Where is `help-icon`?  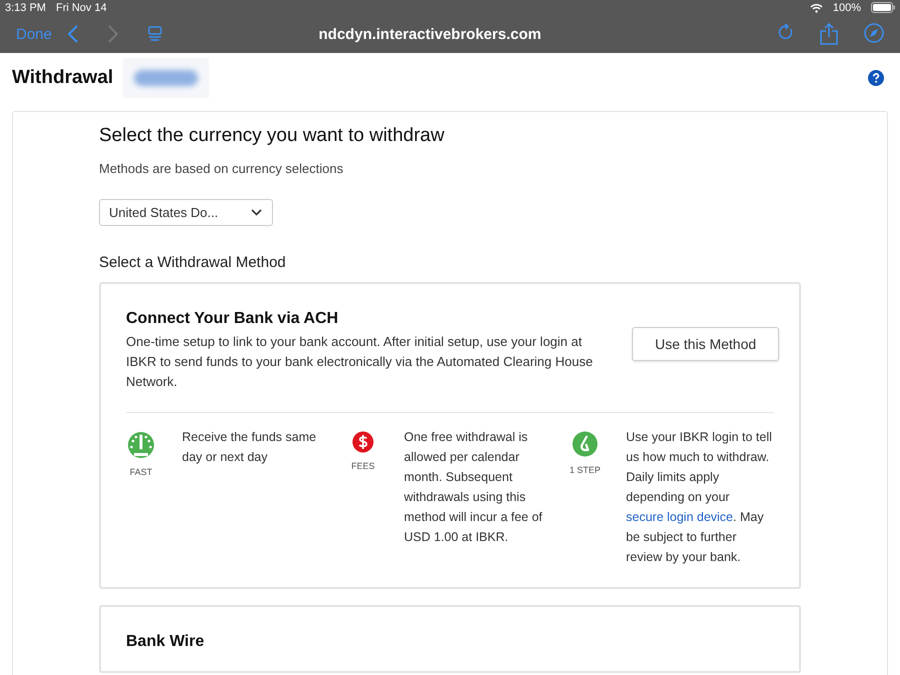 help-icon is located at coordinates (876, 78).